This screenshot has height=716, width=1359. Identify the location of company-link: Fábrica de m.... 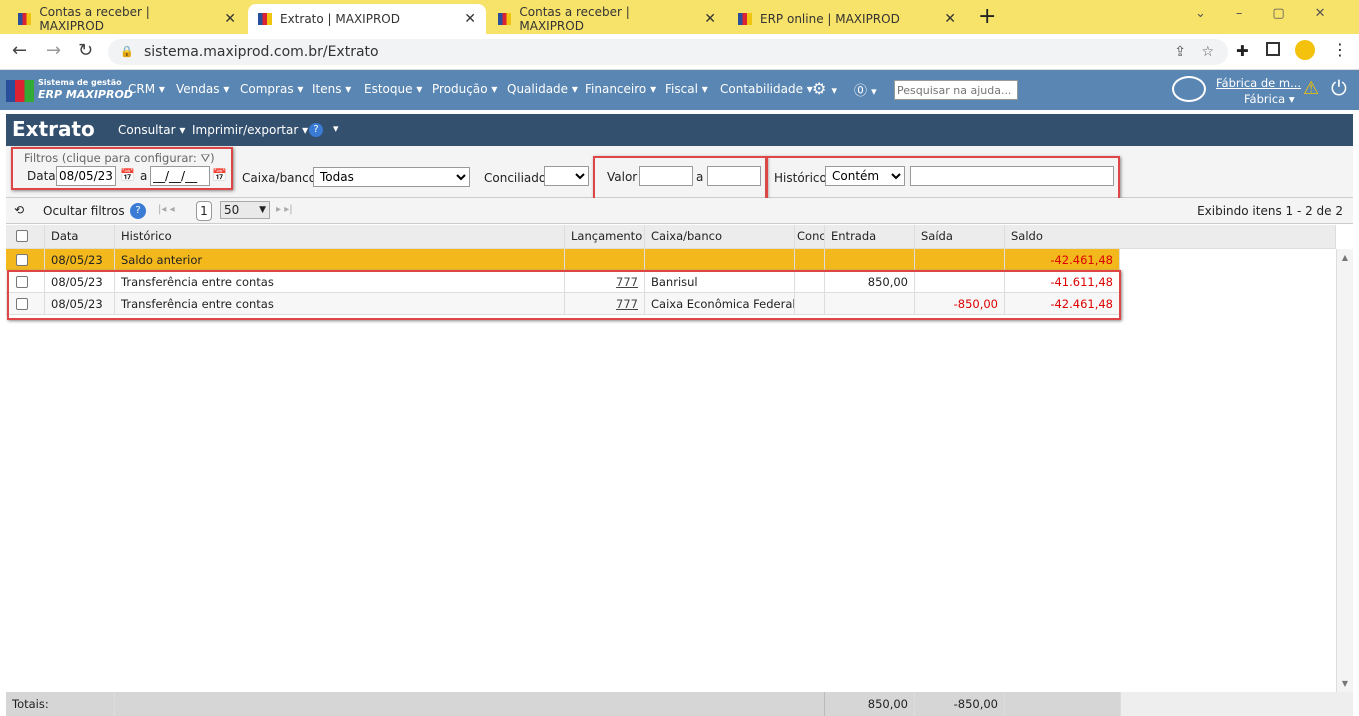
(1258, 83).